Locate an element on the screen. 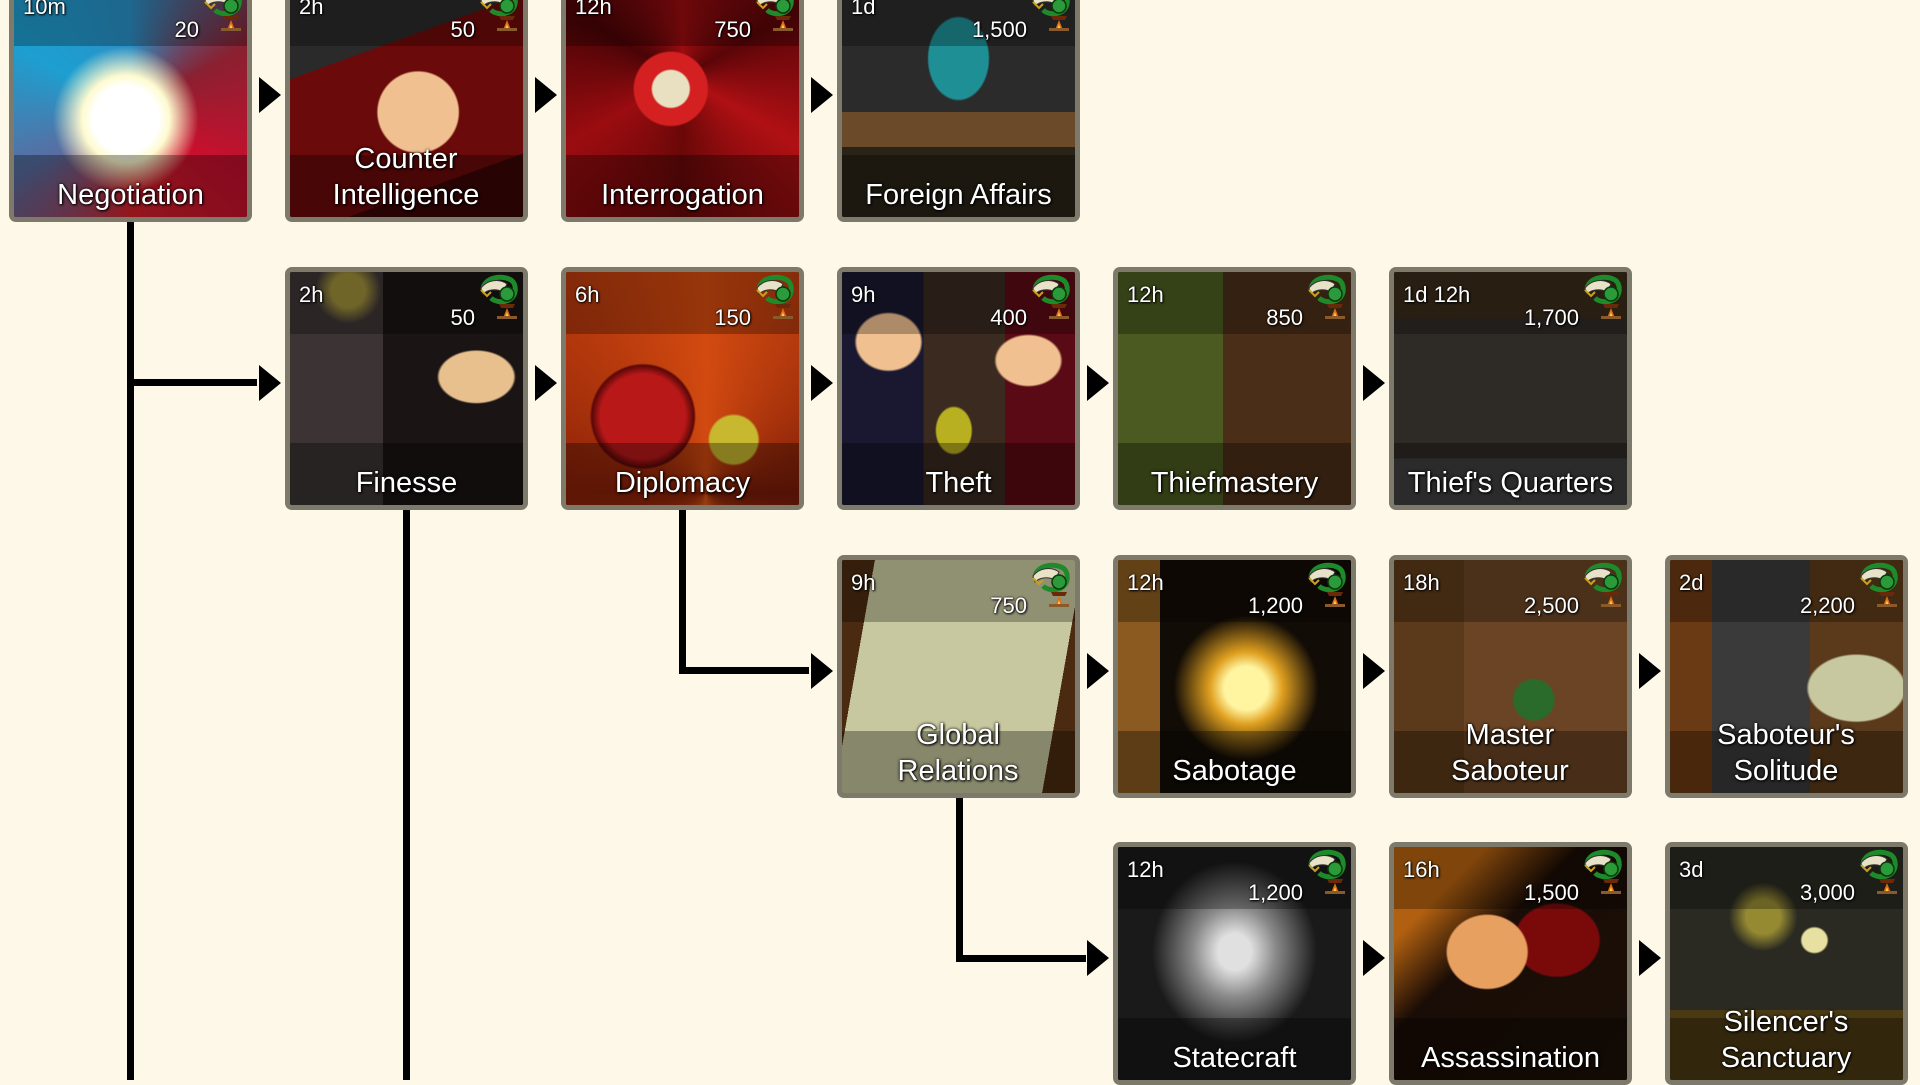 The image size is (1920, 1085). research-name: Thief's Quarters is located at coordinates (1510, 483).